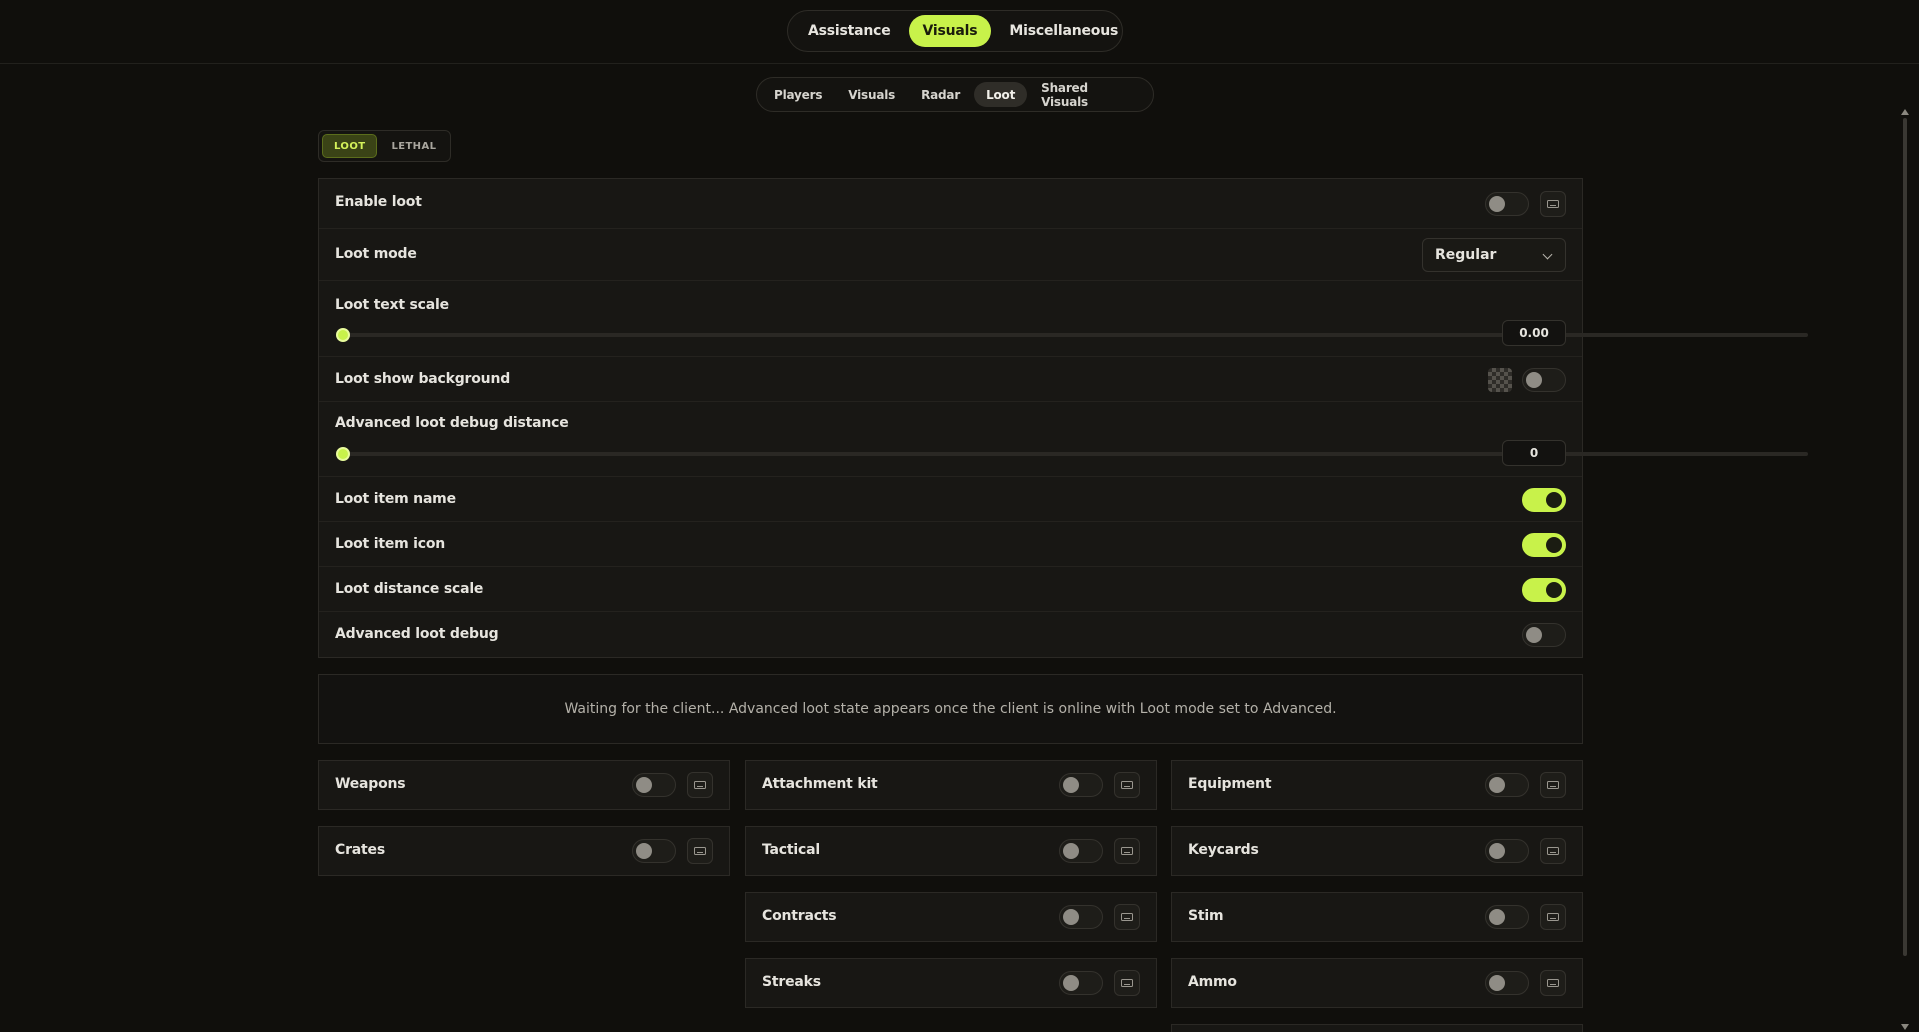  I want to click on enable-loot-keybind-button, so click(1553, 204).